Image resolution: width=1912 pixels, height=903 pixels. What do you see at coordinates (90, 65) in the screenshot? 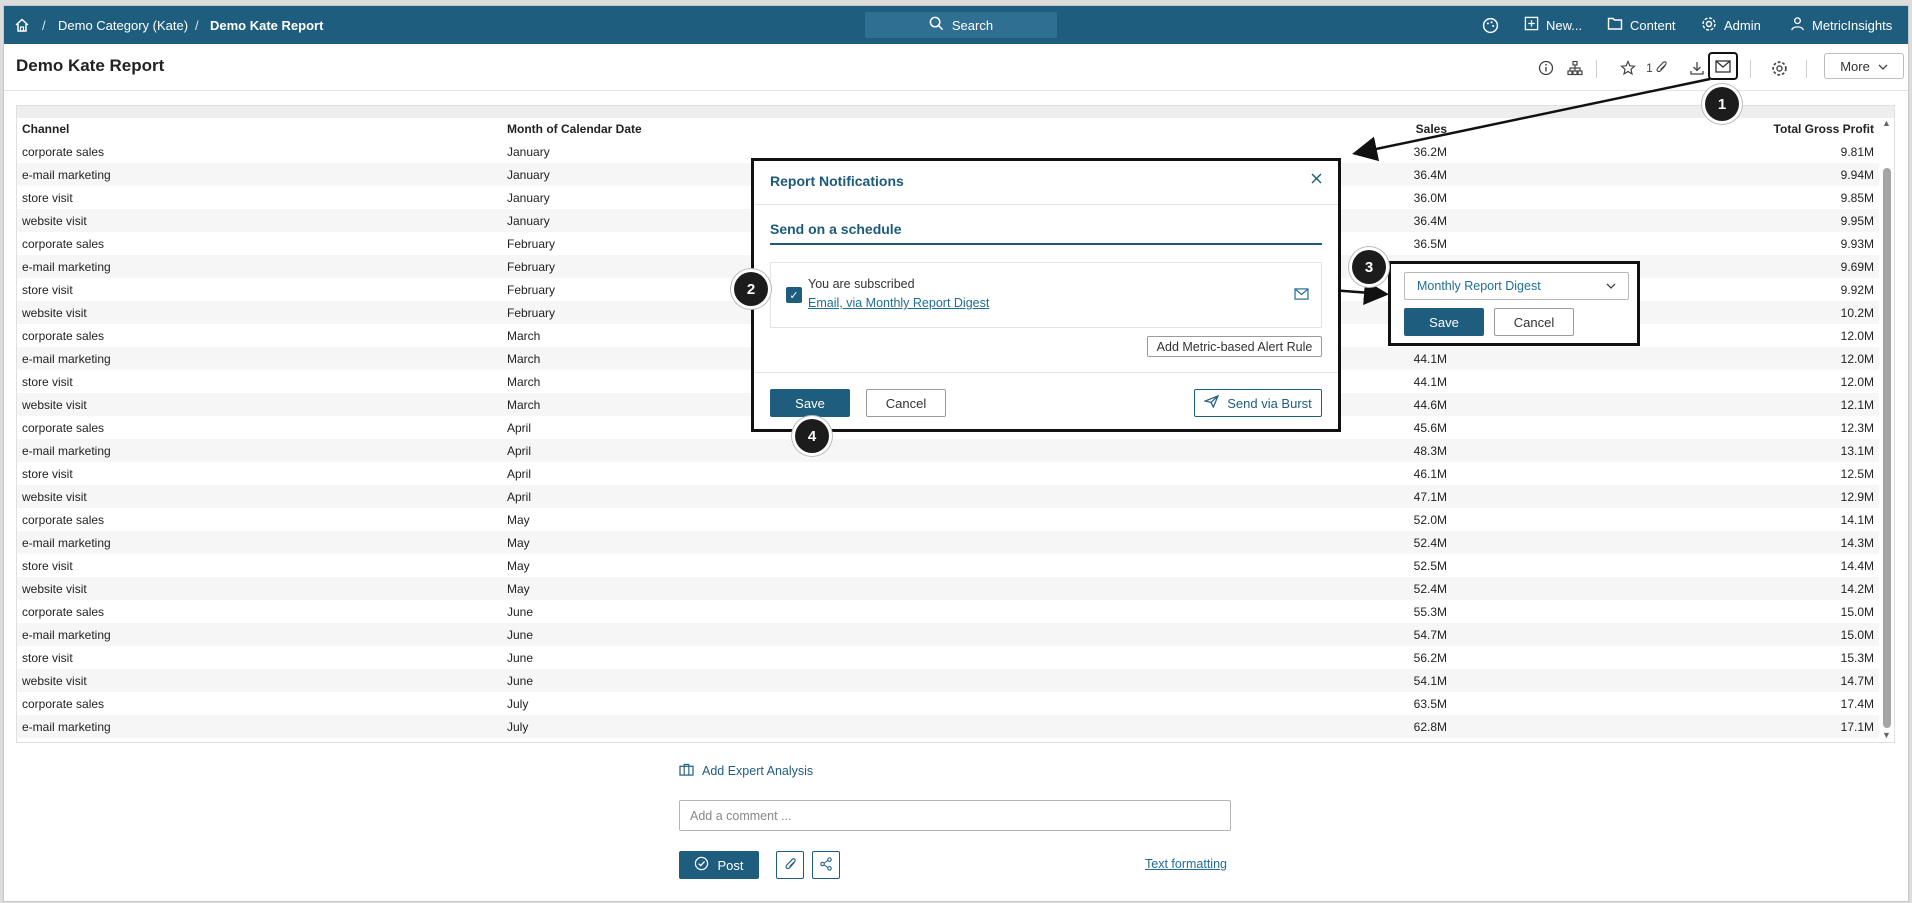
I see `page-title: Demo Kate Report` at bounding box center [90, 65].